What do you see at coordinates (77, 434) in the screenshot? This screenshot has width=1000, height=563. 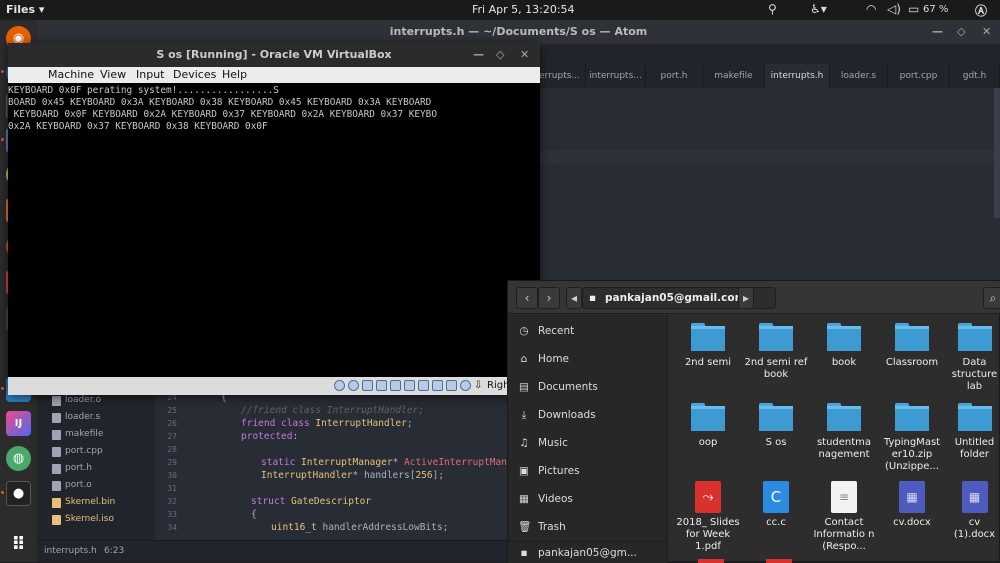 I see `tree-item-makefile: makefile` at bounding box center [77, 434].